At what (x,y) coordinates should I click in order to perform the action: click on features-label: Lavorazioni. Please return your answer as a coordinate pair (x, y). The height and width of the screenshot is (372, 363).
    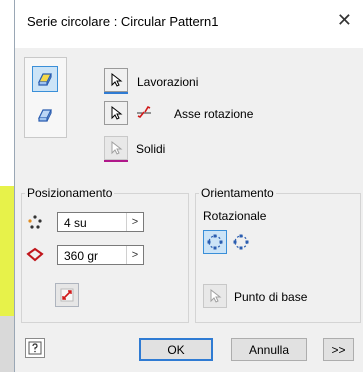
    Looking at the image, I should click on (168, 82).